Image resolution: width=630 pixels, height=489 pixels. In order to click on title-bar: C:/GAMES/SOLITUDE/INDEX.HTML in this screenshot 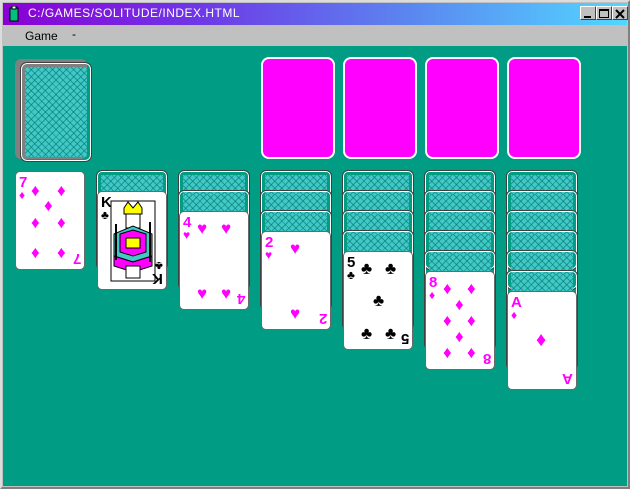, I will do `click(315, 14)`.